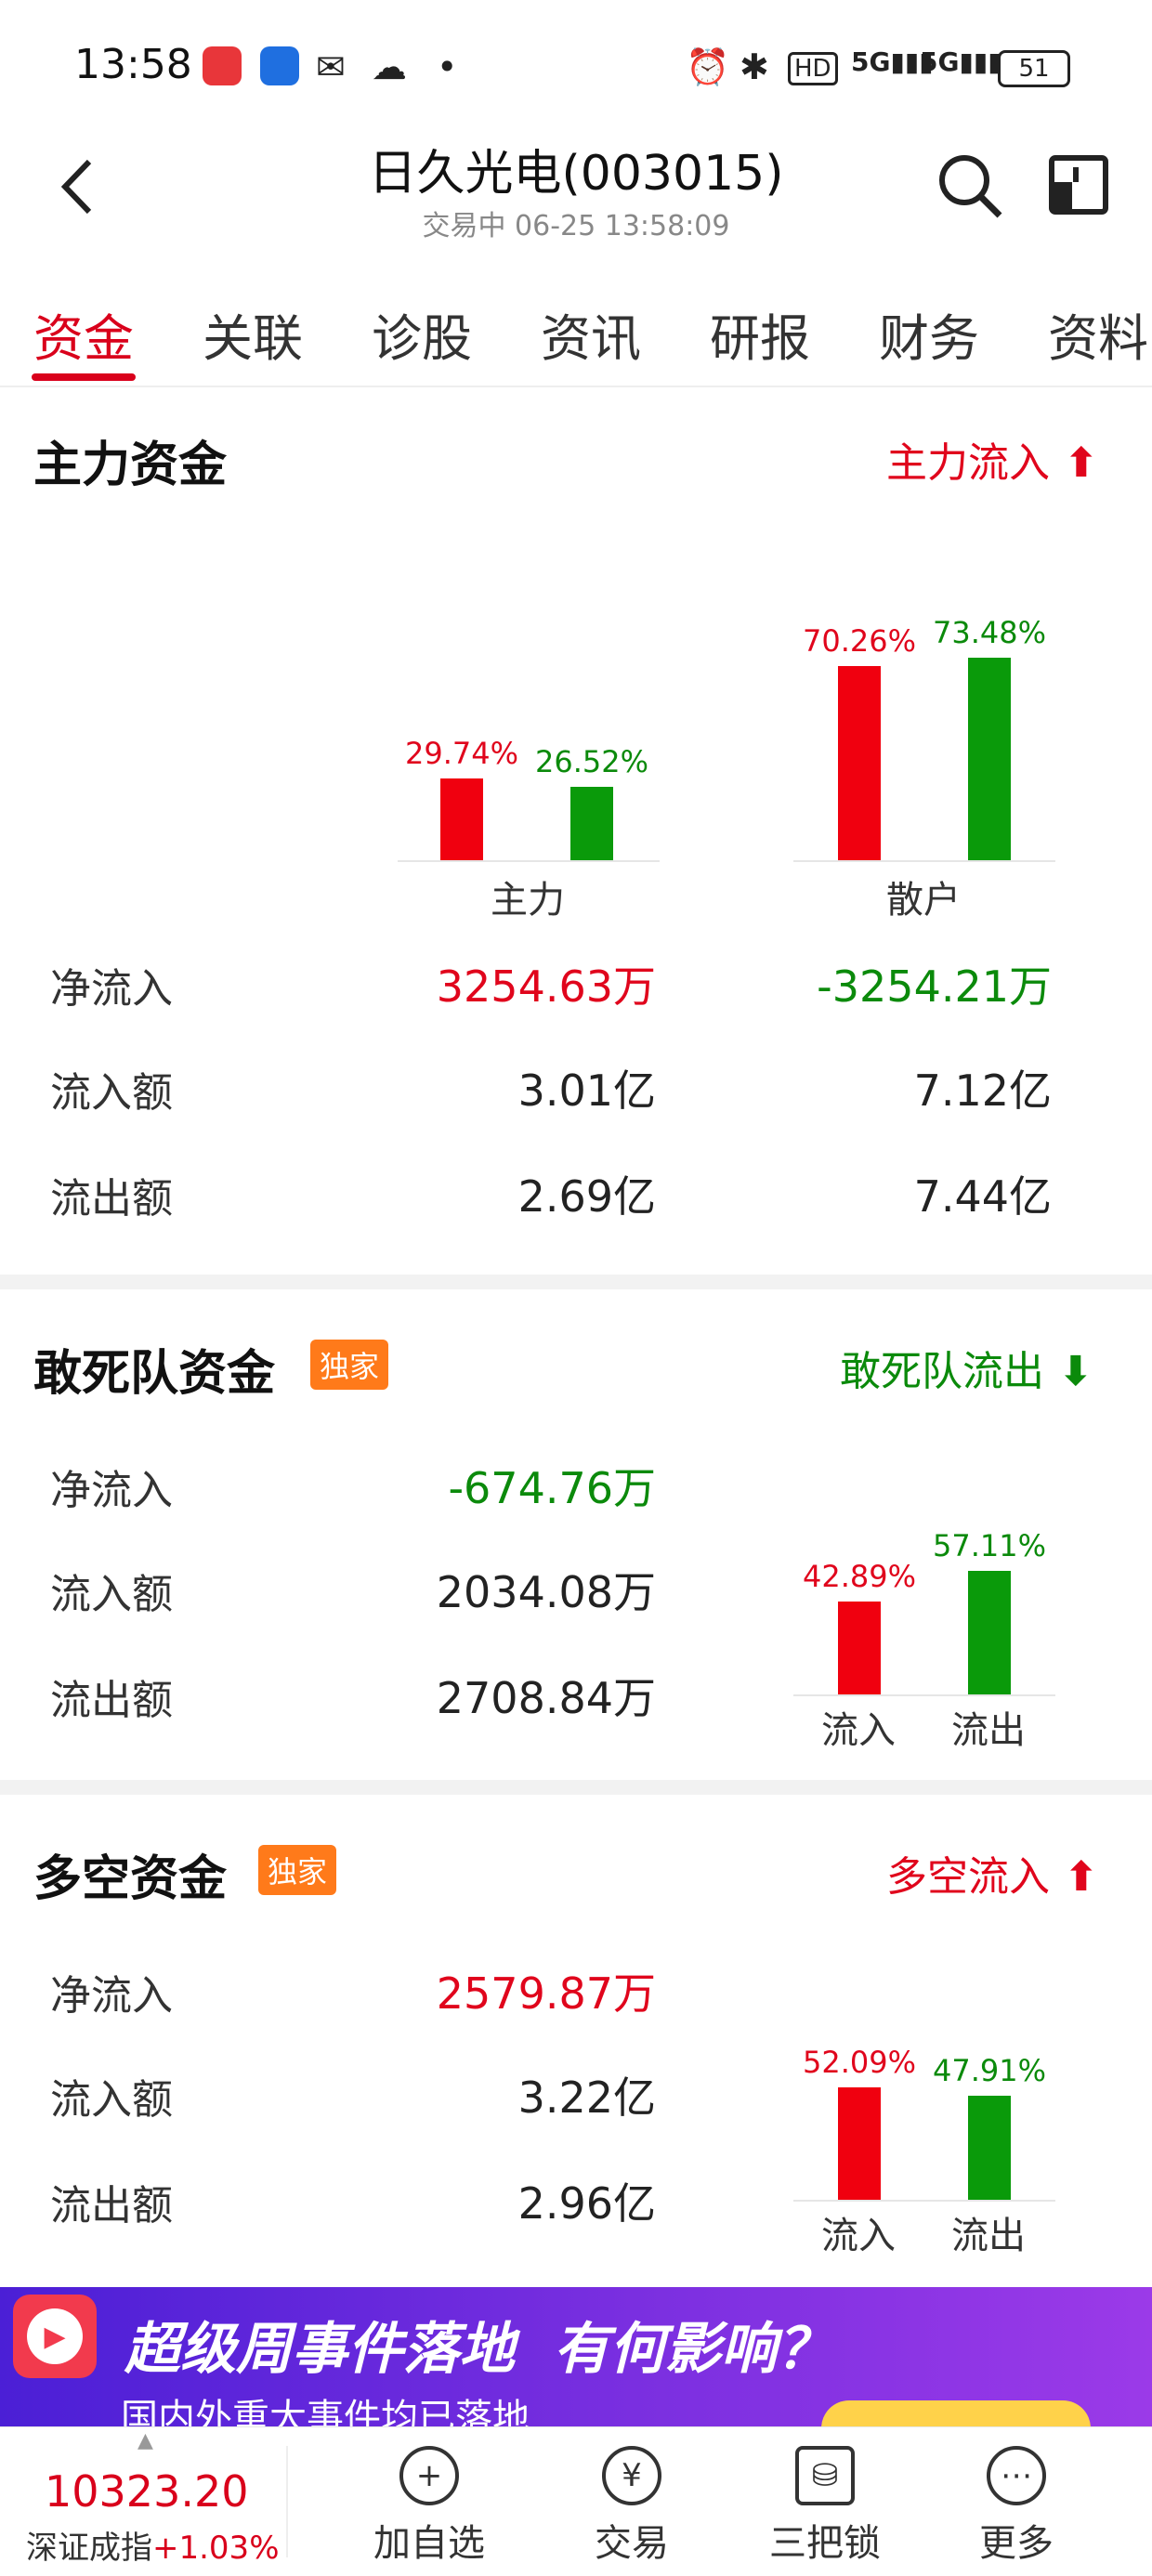 The image size is (1152, 2576). I want to click on tab-news: 资讯, so click(591, 334).